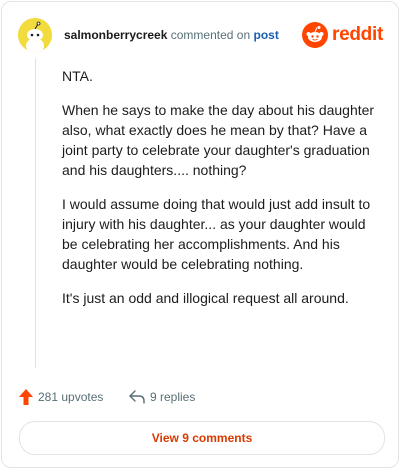 The height and width of the screenshot is (468, 400). Describe the element at coordinates (115, 35) in the screenshot. I see `username: salmonberrycreek` at that location.